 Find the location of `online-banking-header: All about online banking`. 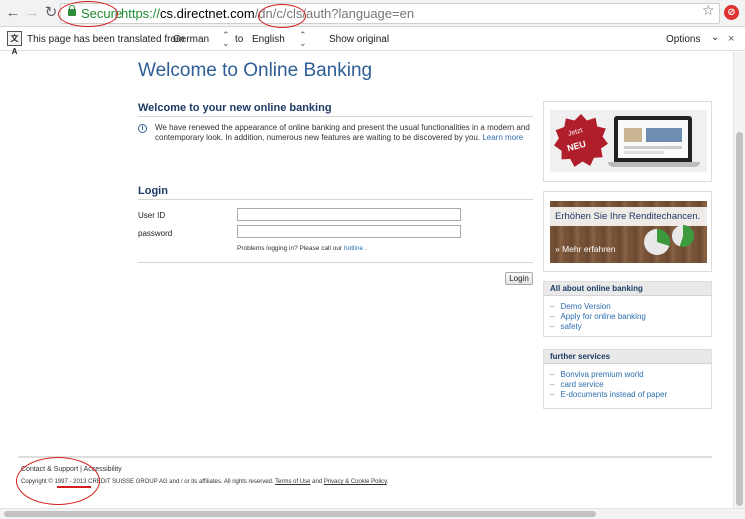

online-banking-header: All about online banking is located at coordinates (627, 289).